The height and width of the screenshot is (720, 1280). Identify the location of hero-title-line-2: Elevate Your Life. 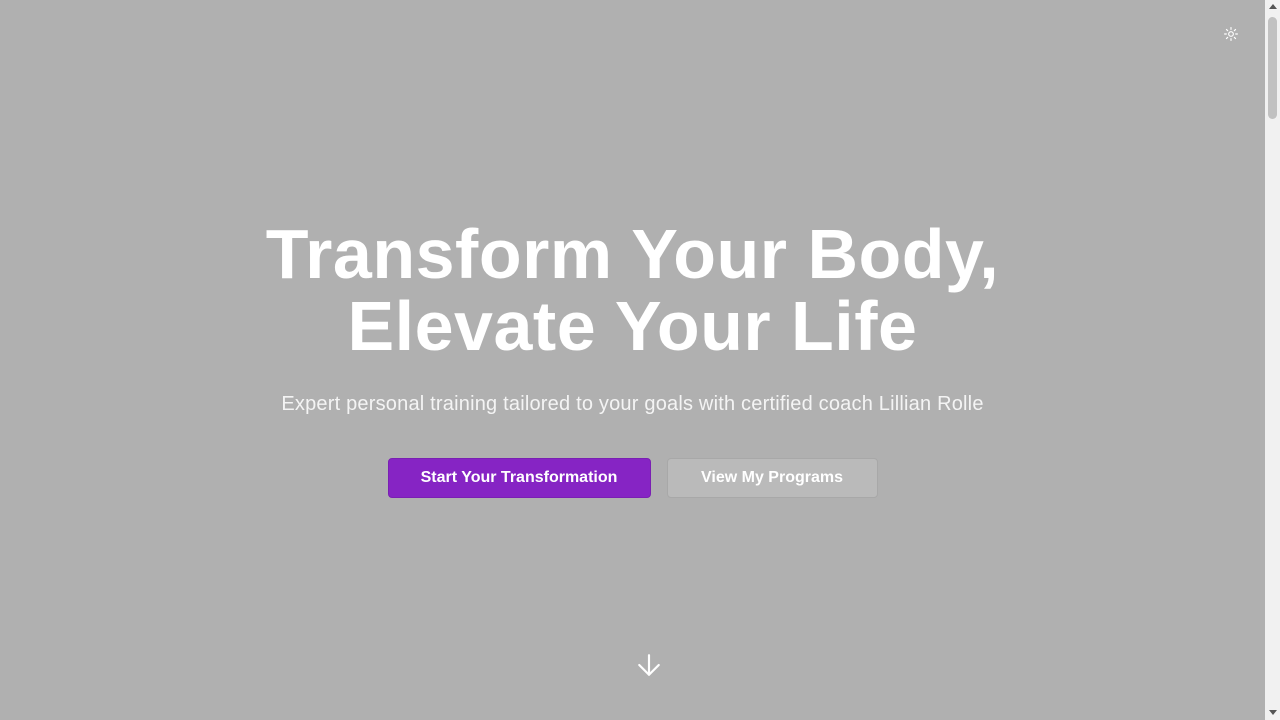
(632, 326).